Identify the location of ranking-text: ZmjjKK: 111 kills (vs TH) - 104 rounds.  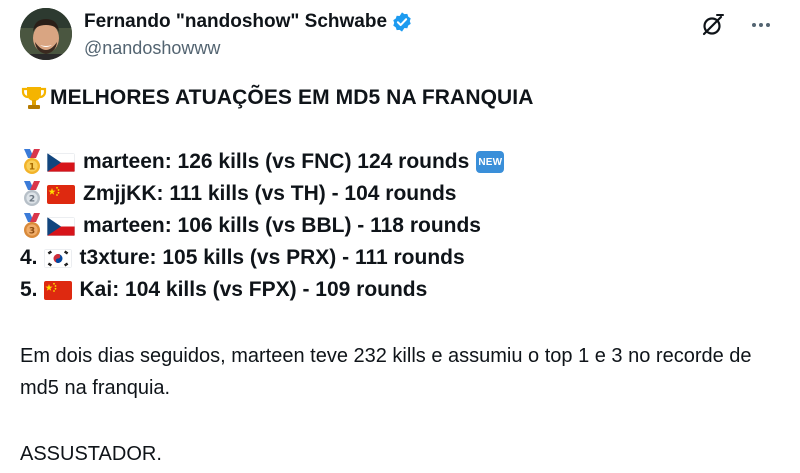
(270, 193).